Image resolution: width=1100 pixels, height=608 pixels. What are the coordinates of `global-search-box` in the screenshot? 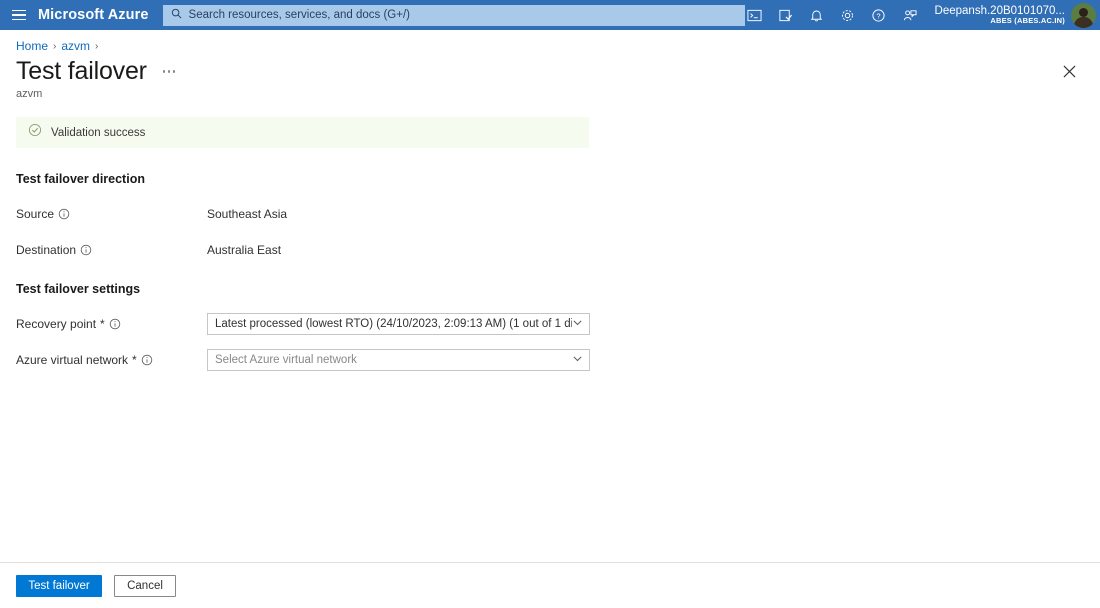 It's located at (453, 15).